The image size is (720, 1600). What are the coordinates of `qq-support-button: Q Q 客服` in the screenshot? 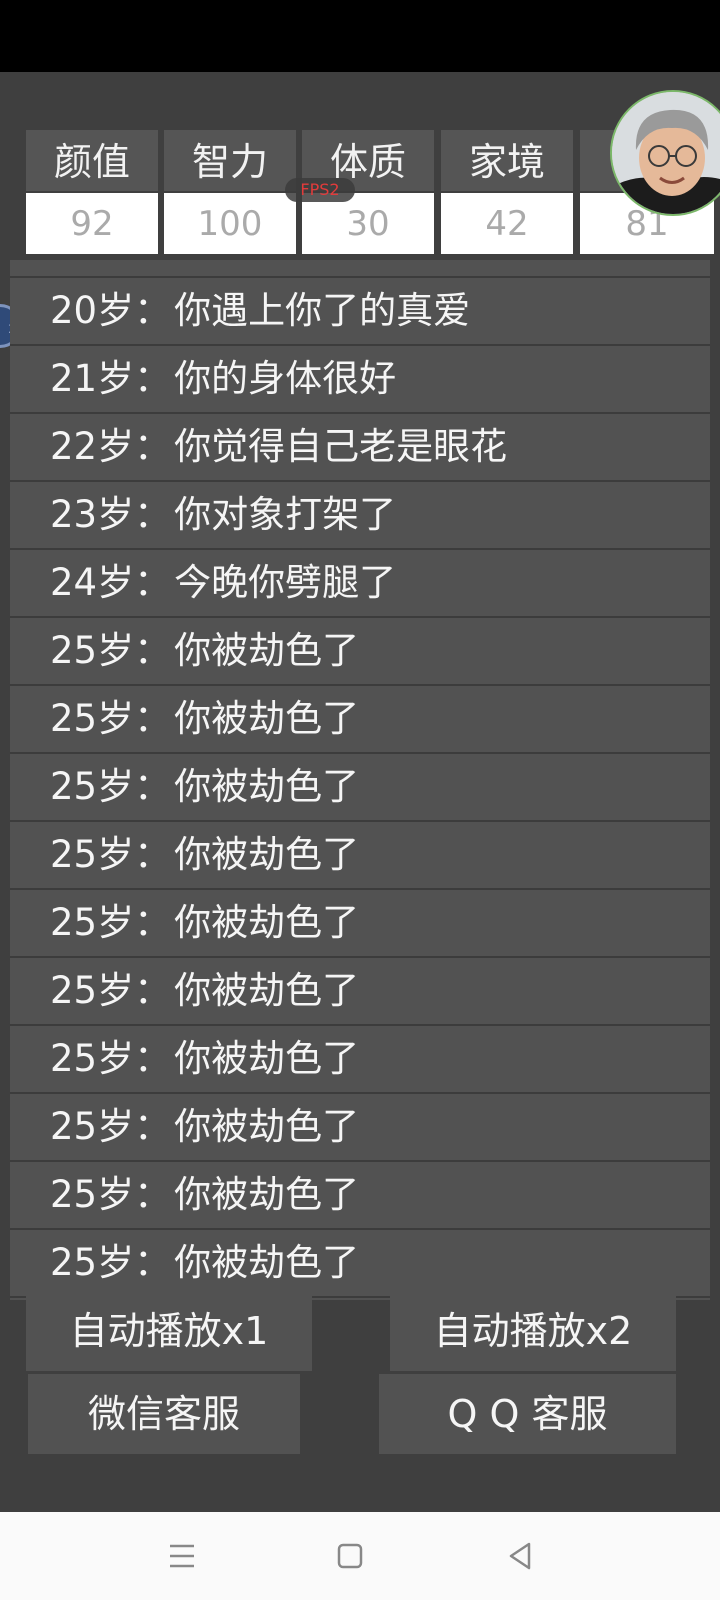 It's located at (527, 1414).